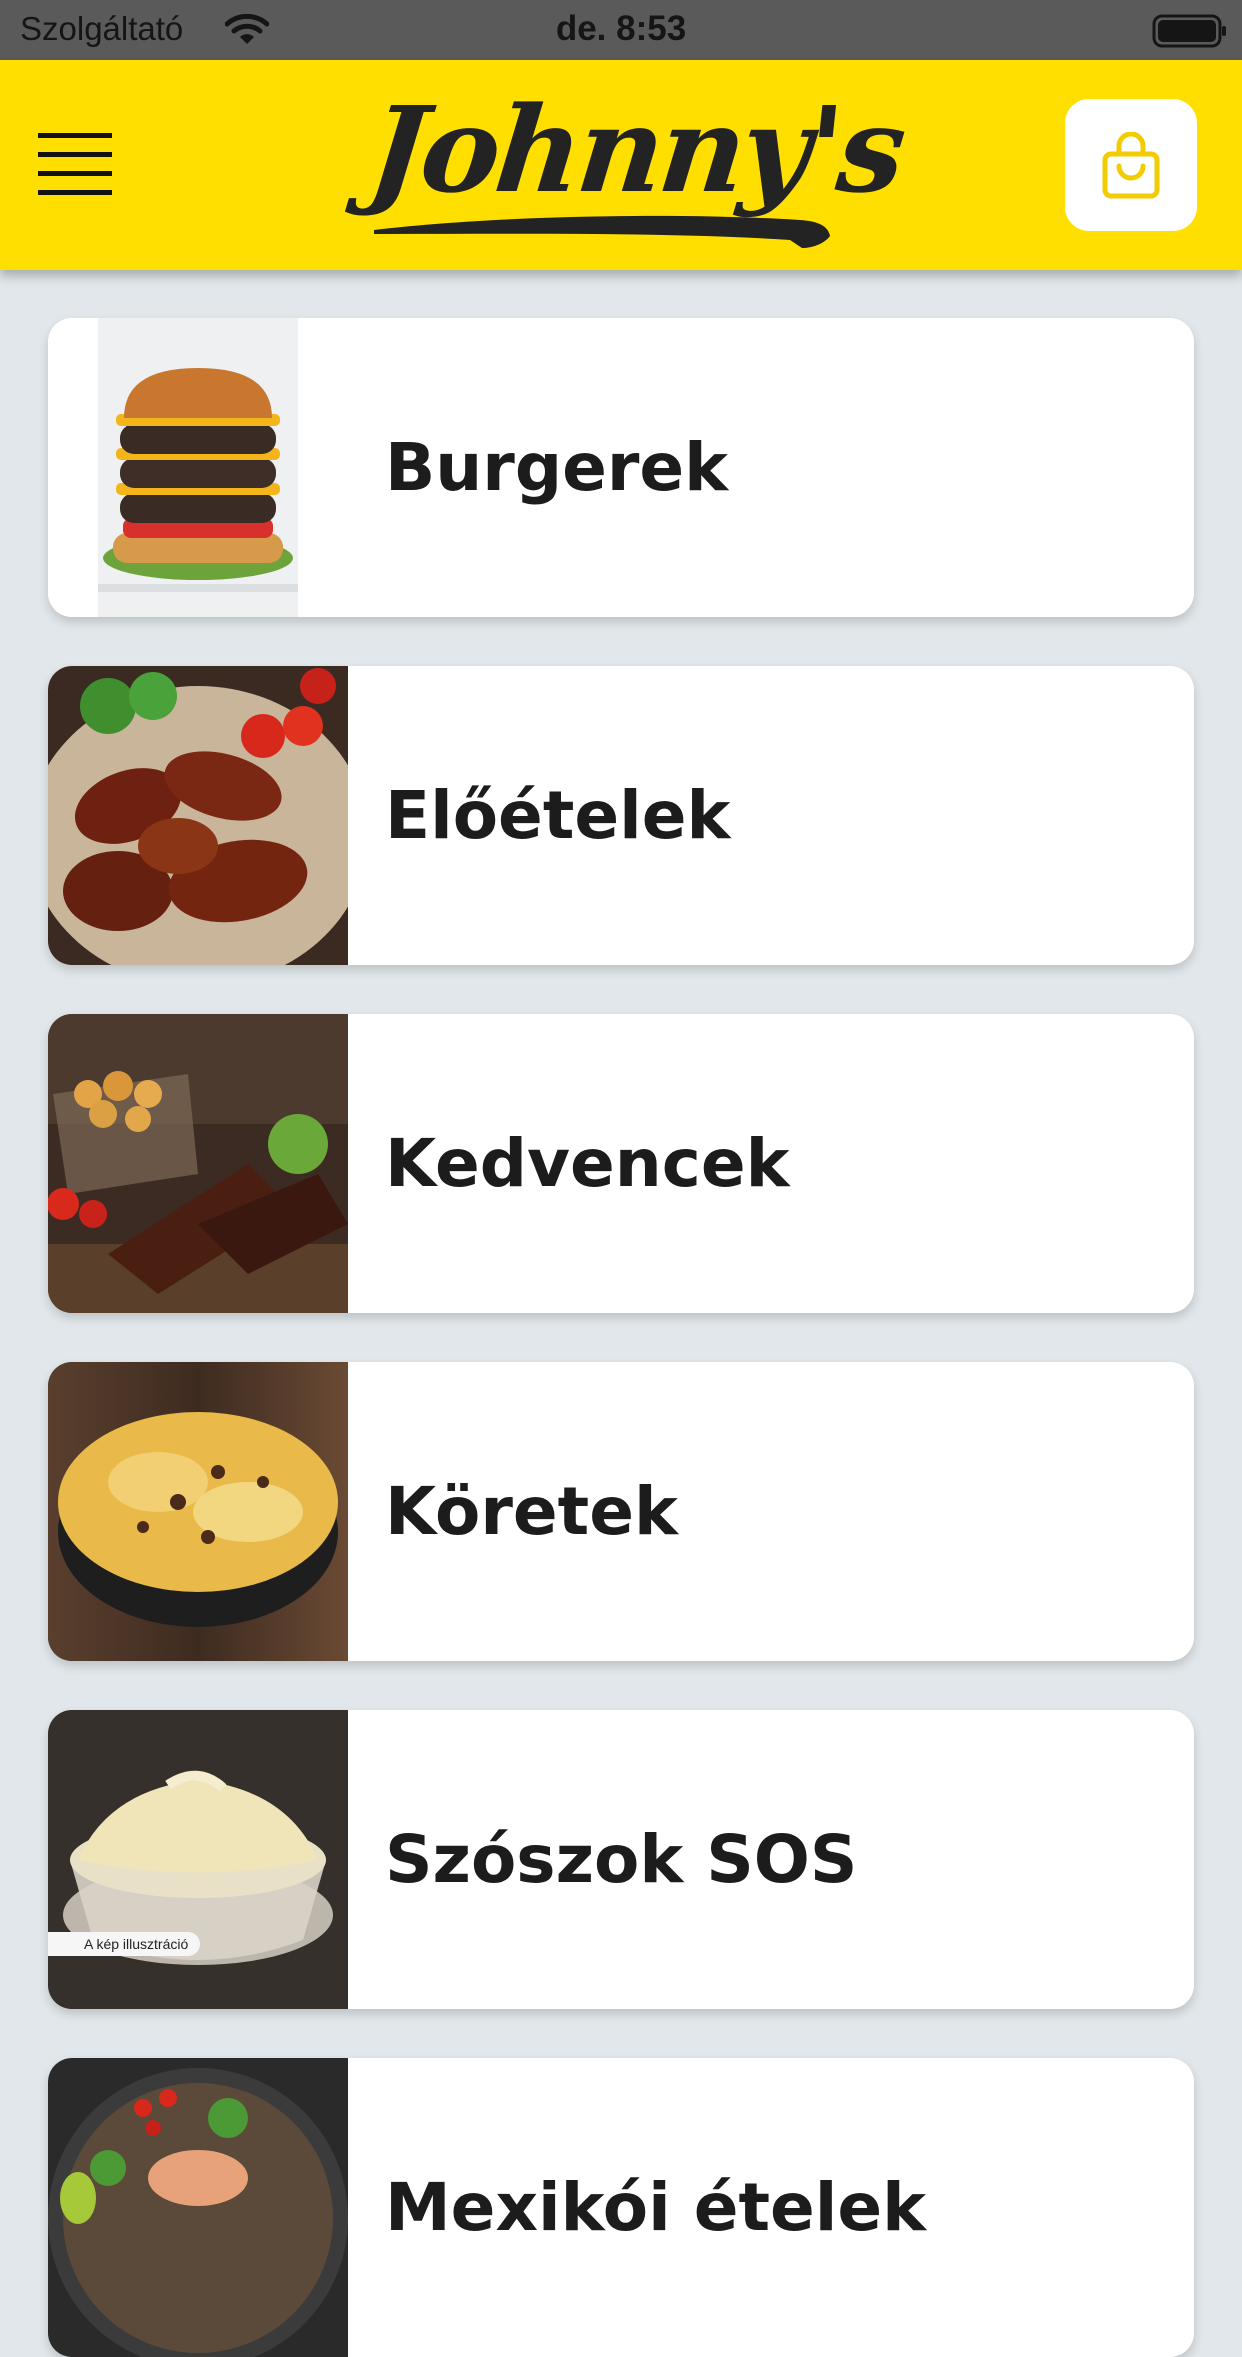  I want to click on category-label: Burgerek, so click(557, 467).